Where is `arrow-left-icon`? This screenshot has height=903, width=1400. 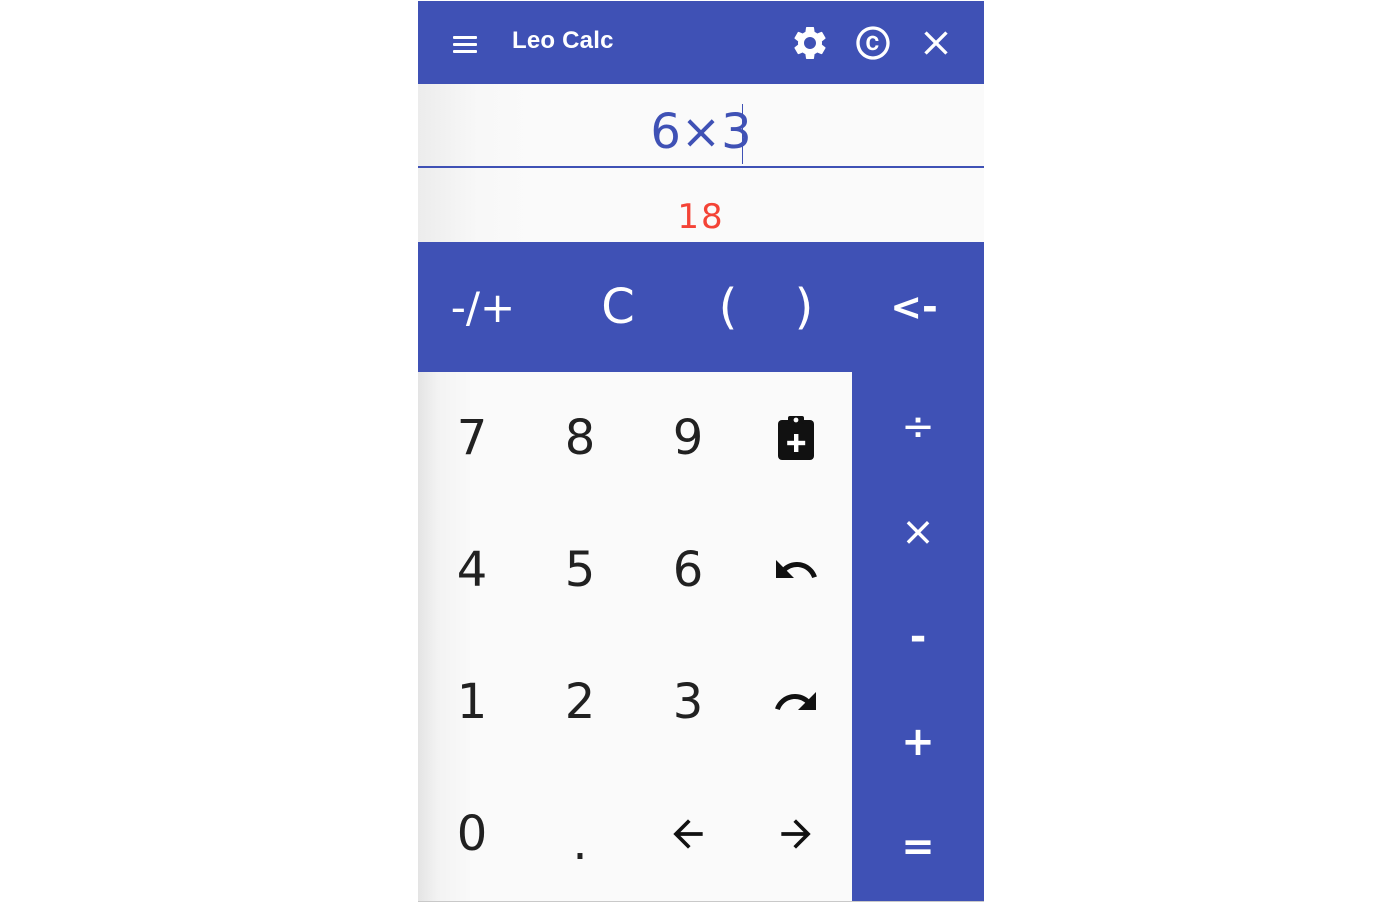 arrow-left-icon is located at coordinates (688, 834).